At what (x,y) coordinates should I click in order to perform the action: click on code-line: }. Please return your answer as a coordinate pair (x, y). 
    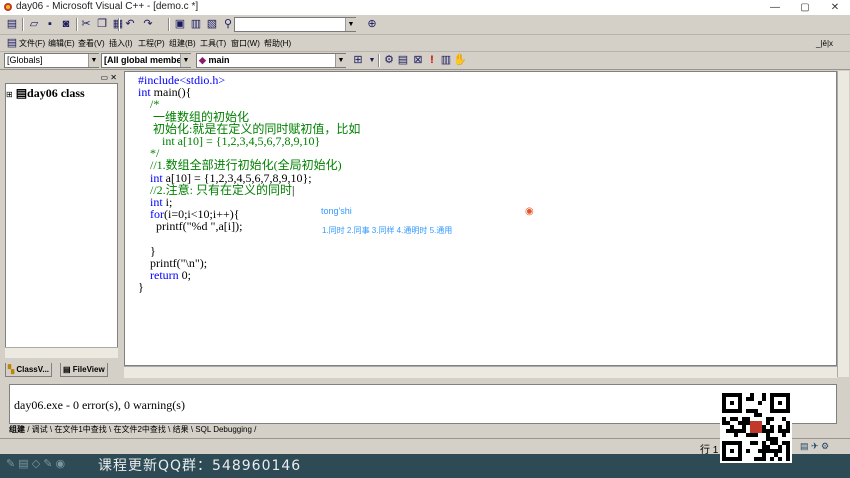
    Looking at the image, I should click on (141, 287).